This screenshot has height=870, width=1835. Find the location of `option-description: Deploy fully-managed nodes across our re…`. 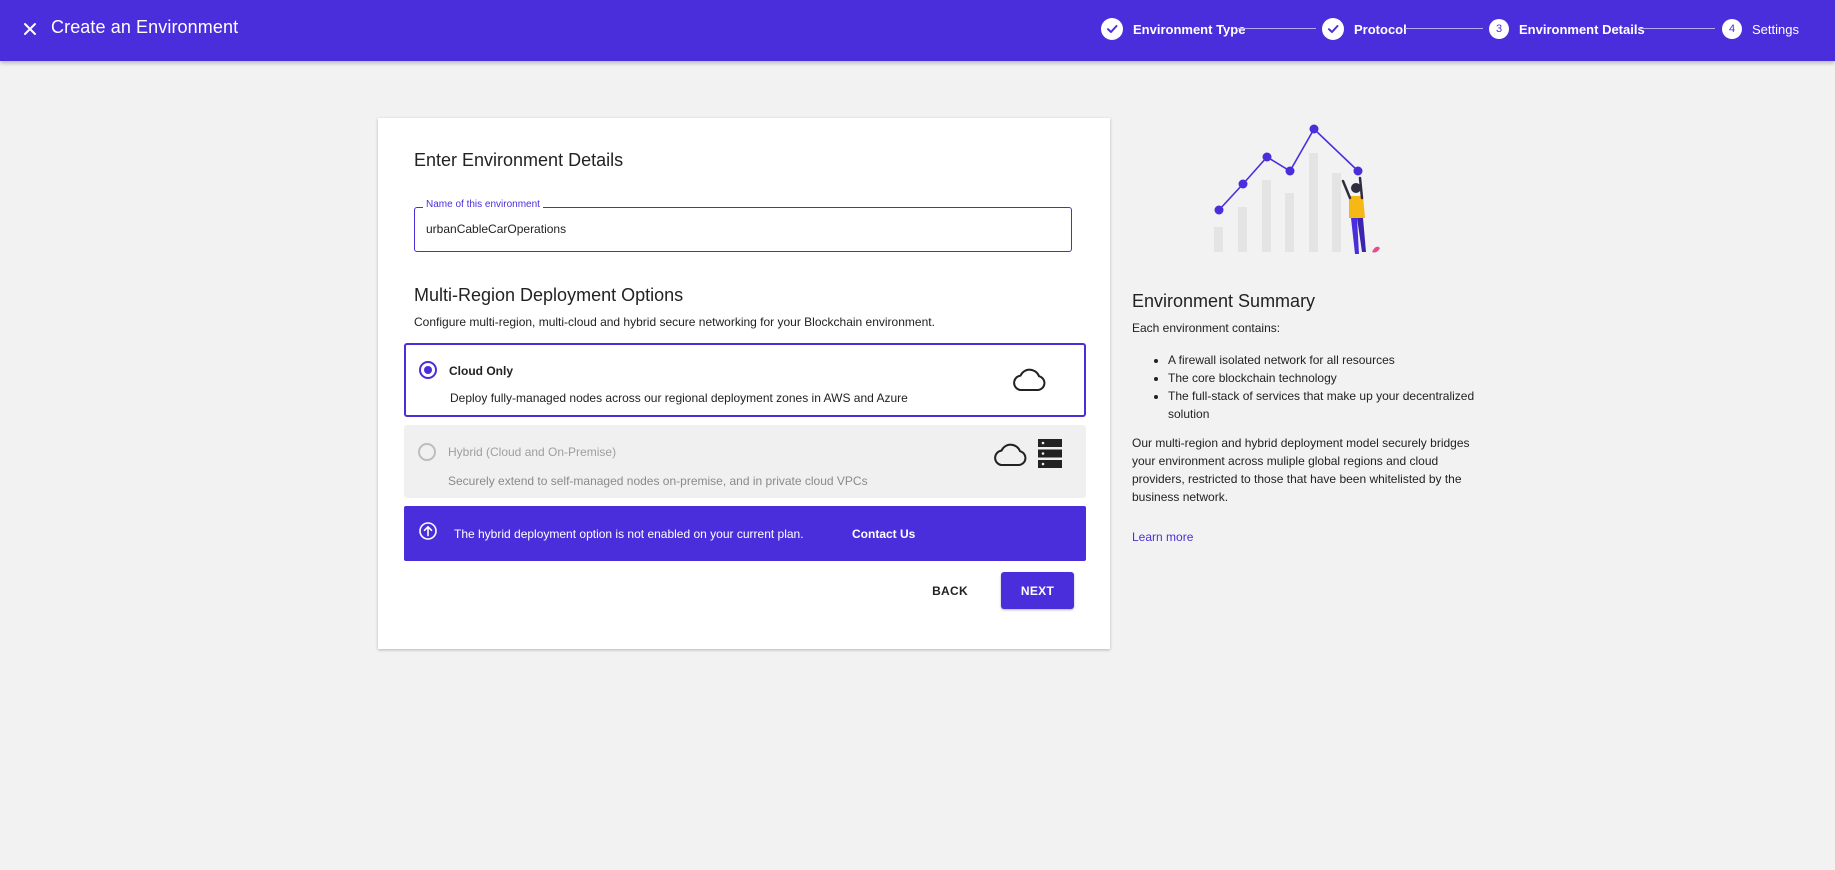

option-description: Deploy fully-managed nodes across our re… is located at coordinates (679, 398).